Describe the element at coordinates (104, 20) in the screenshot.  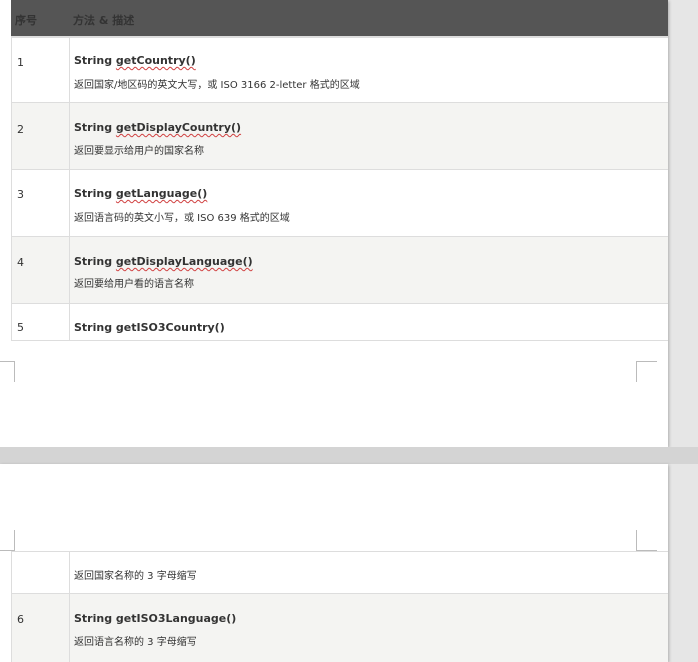
I see `header-method: 方法 & 描述` at that location.